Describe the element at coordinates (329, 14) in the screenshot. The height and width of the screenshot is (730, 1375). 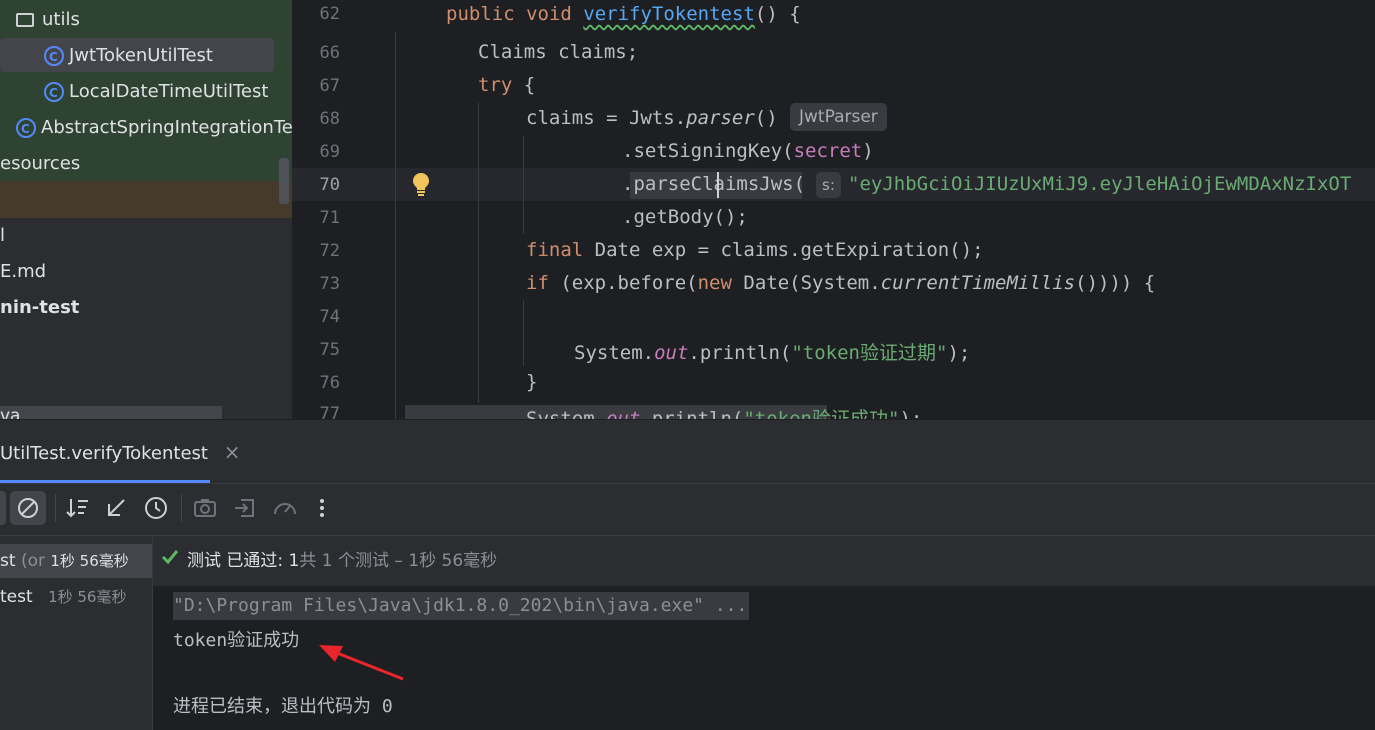
I see `line-number: 62` at that location.